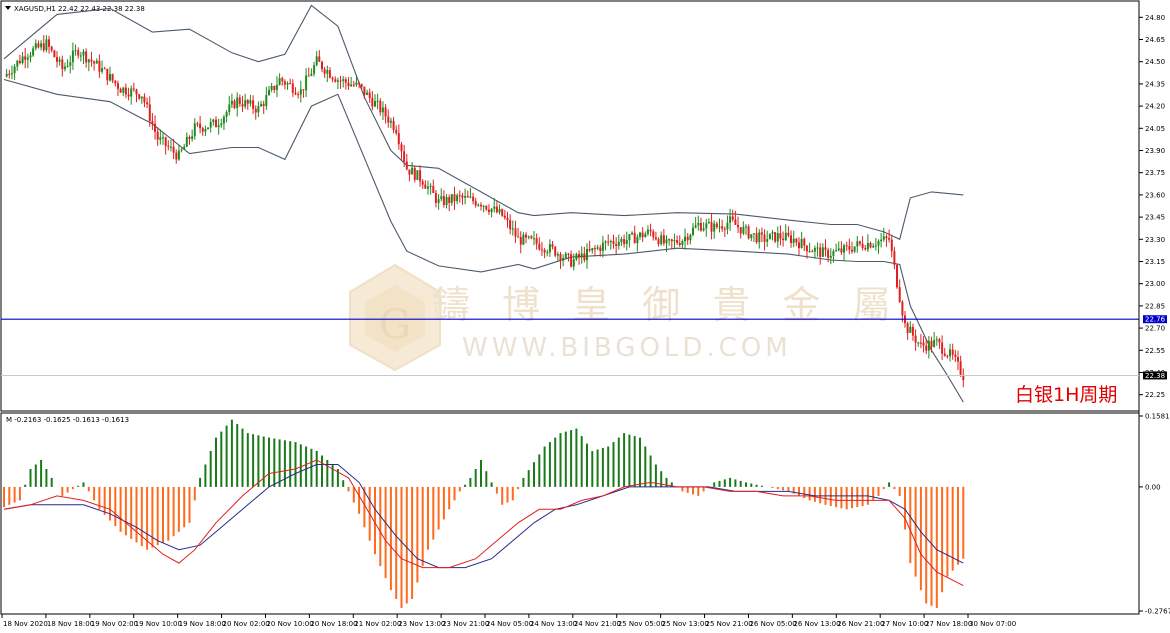  I want to click on price-tick-label: 22.55, so click(1155, 351).